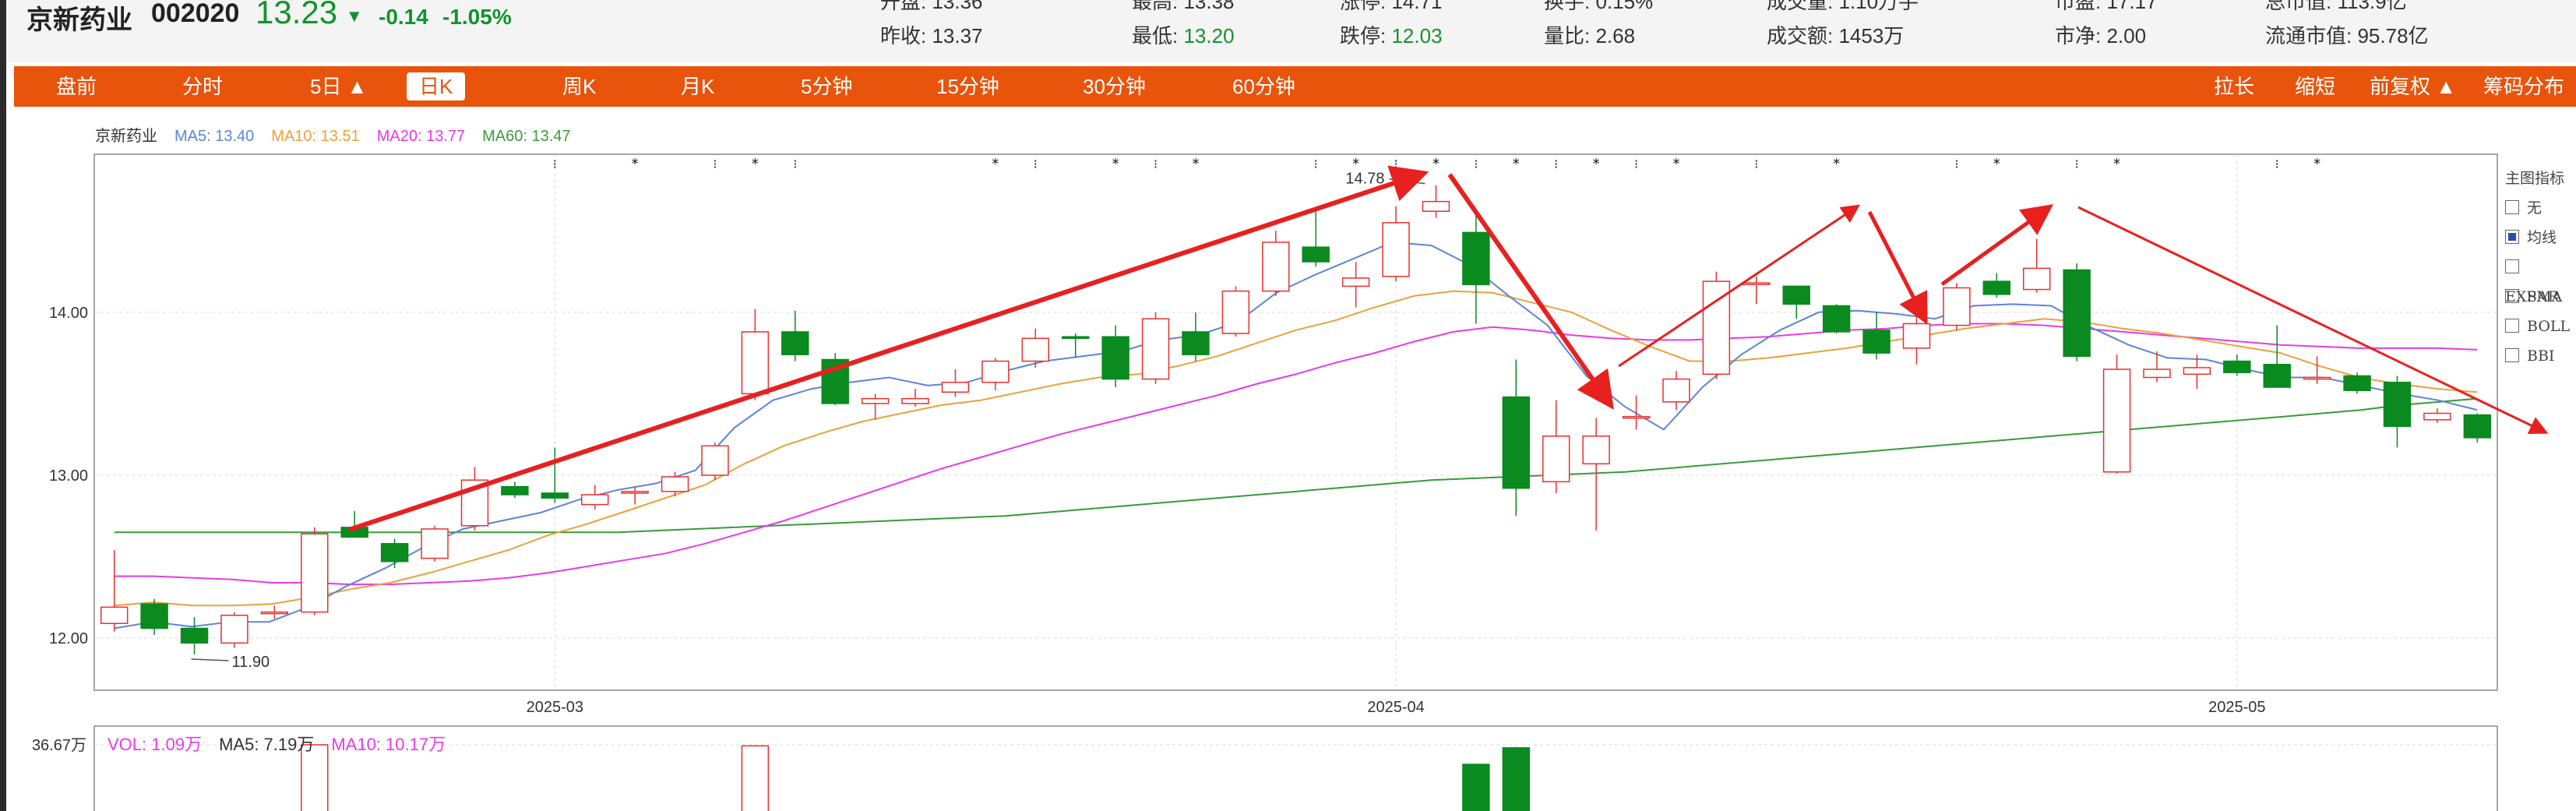  What do you see at coordinates (2413, 86) in the screenshot?
I see `adjust-dropdown: 前复权 ▲` at bounding box center [2413, 86].